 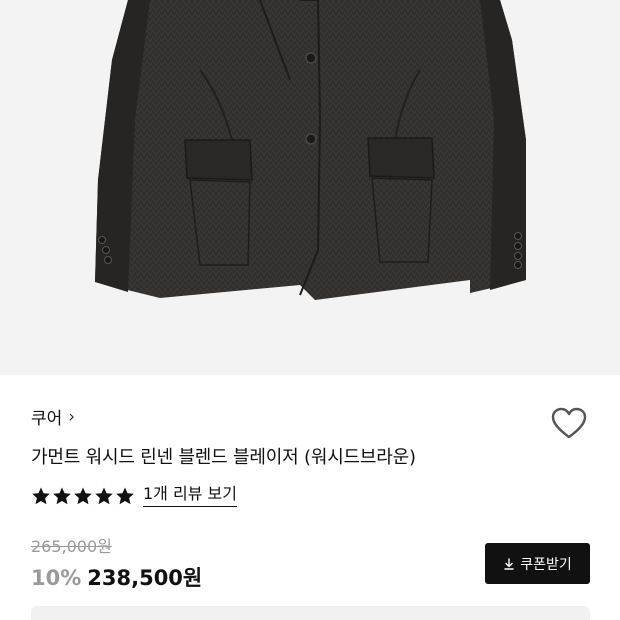 I want to click on download-icon, so click(x=509, y=563).